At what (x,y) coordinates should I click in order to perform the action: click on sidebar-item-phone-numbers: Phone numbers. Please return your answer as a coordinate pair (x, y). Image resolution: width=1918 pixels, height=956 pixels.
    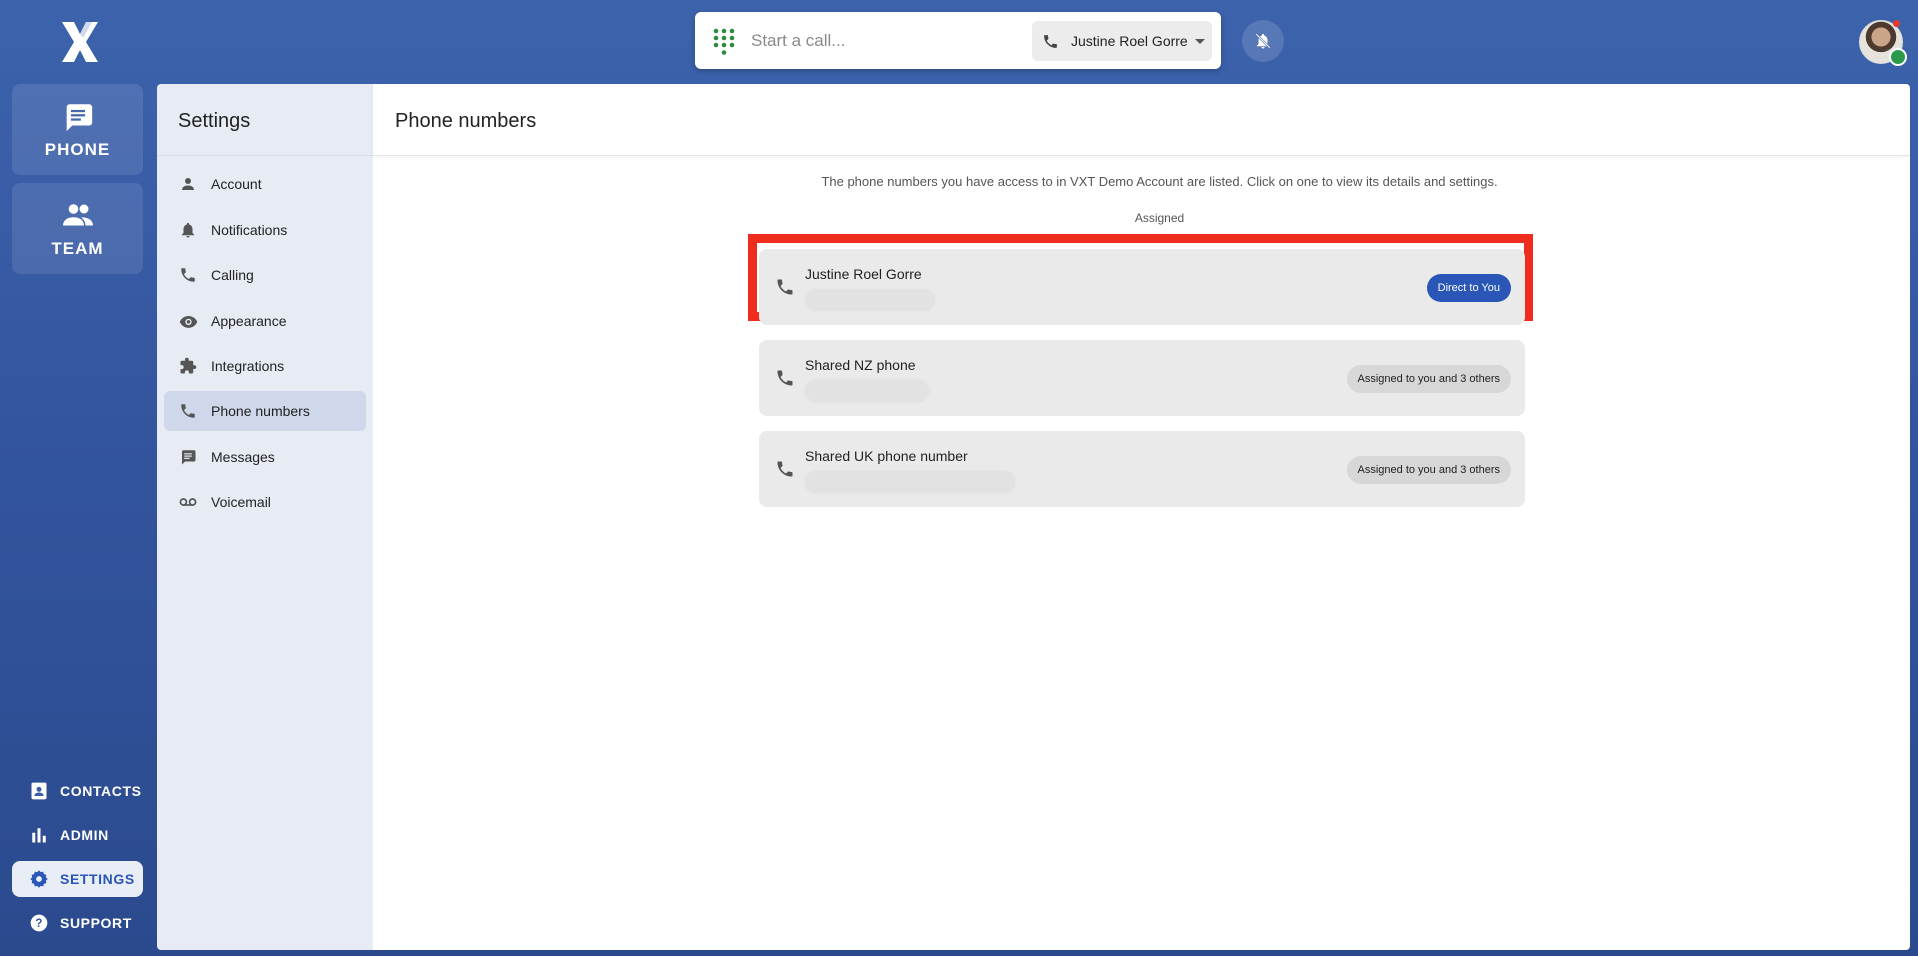
    Looking at the image, I should click on (265, 411).